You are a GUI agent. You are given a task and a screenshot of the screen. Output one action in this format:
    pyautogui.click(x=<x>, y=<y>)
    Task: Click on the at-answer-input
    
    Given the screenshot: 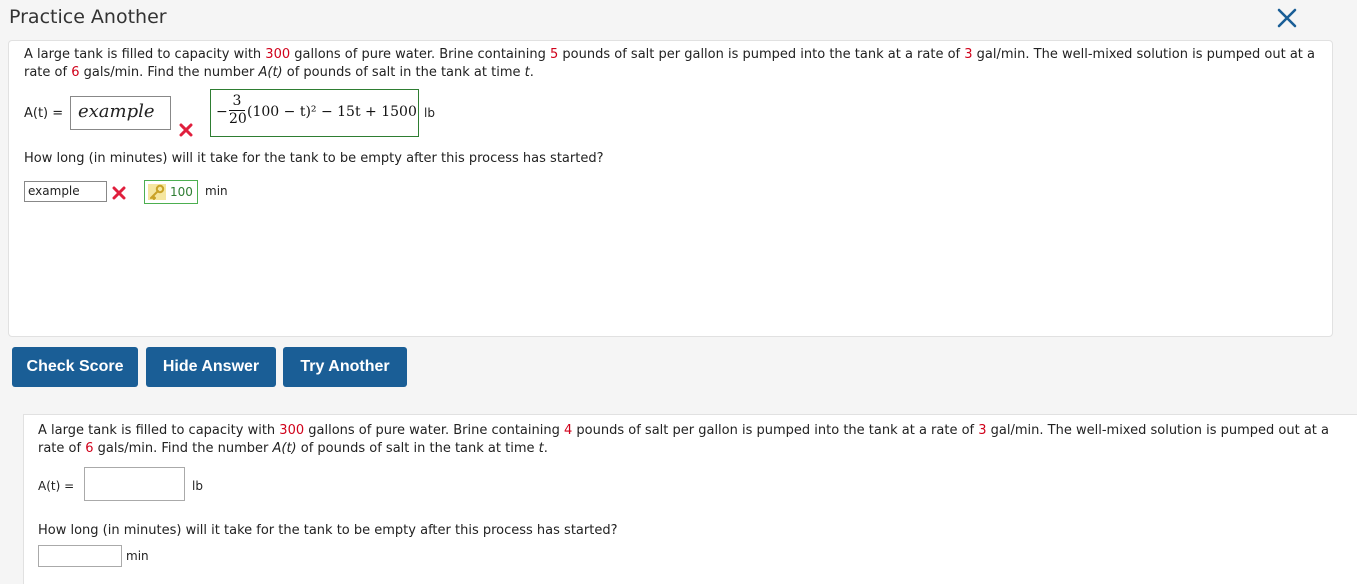 What is the action you would take?
    pyautogui.click(x=134, y=484)
    